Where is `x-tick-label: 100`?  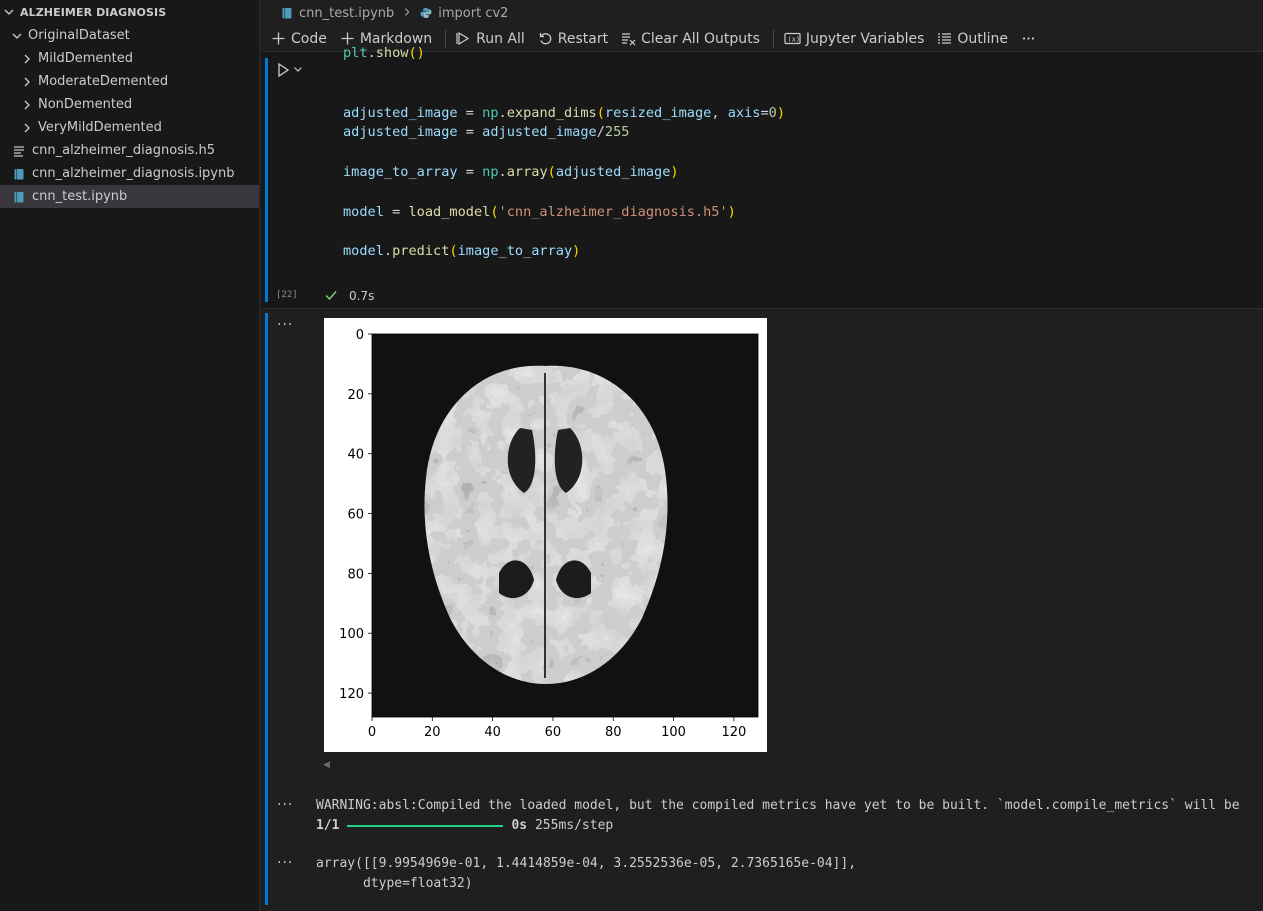 x-tick-label: 100 is located at coordinates (673, 732).